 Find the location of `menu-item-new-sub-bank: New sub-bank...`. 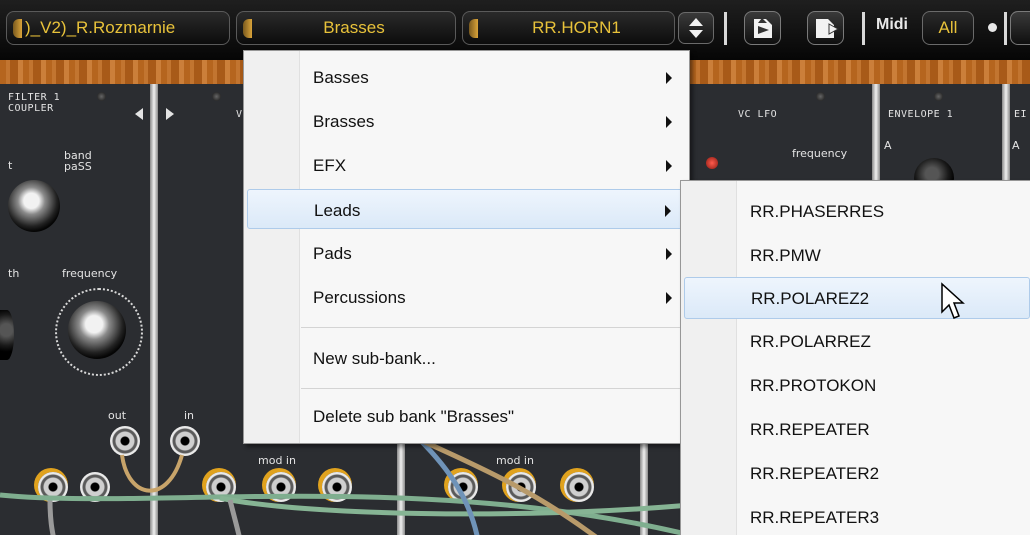

menu-item-new-sub-bank: New sub-bank... is located at coordinates (466, 358).